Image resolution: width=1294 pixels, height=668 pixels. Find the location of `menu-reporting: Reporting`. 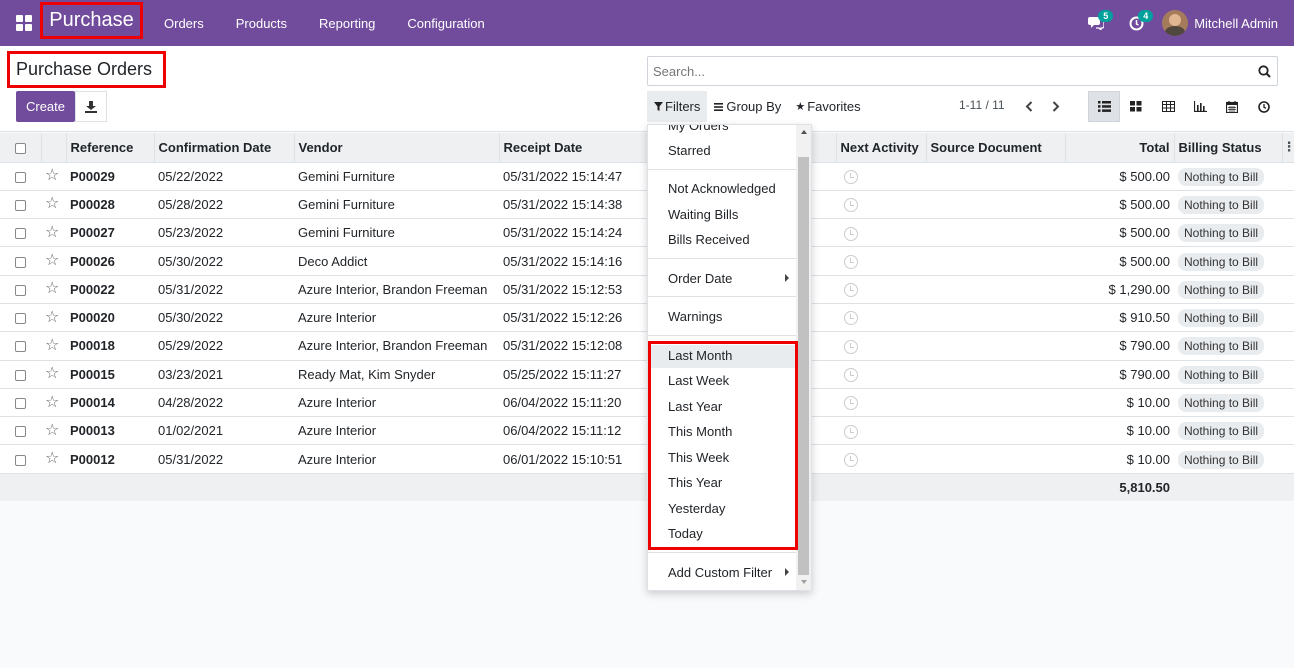

menu-reporting: Reporting is located at coordinates (347, 23).